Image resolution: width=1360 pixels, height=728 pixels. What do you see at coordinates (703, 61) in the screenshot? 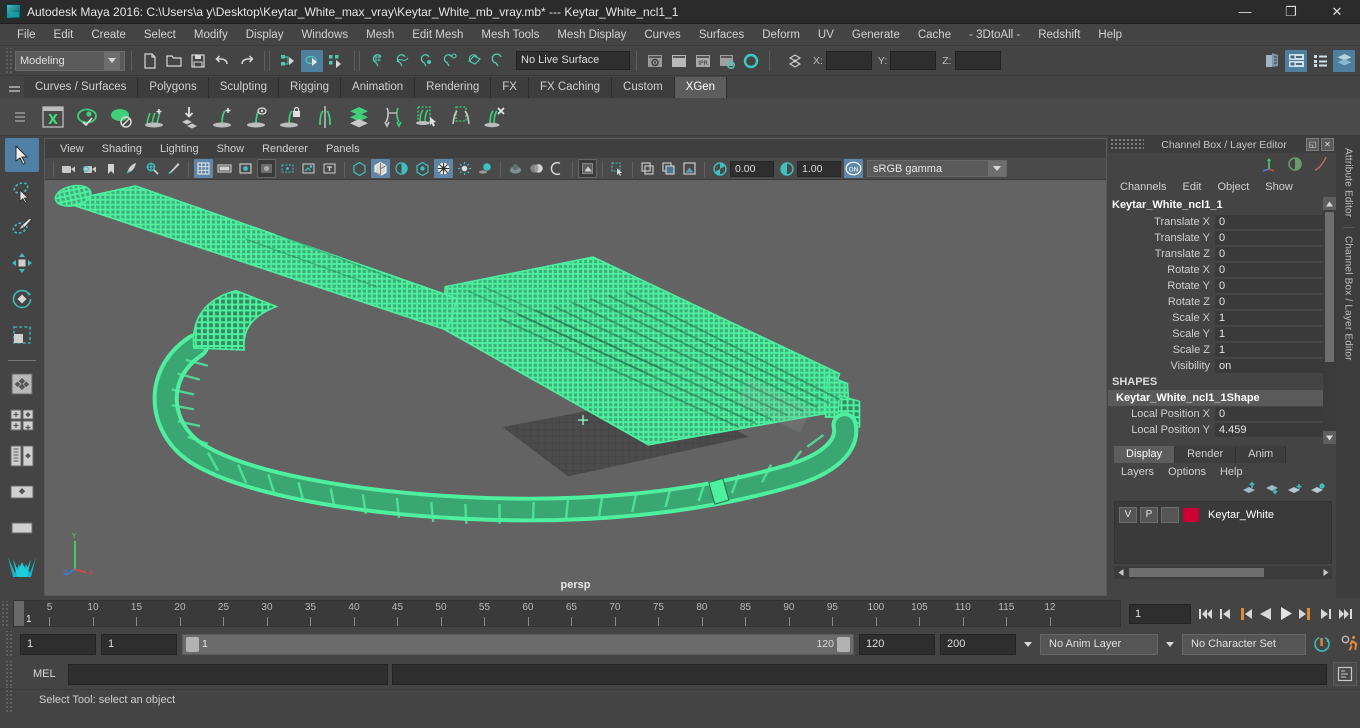
I see `ipr-render-icon: IPR` at bounding box center [703, 61].